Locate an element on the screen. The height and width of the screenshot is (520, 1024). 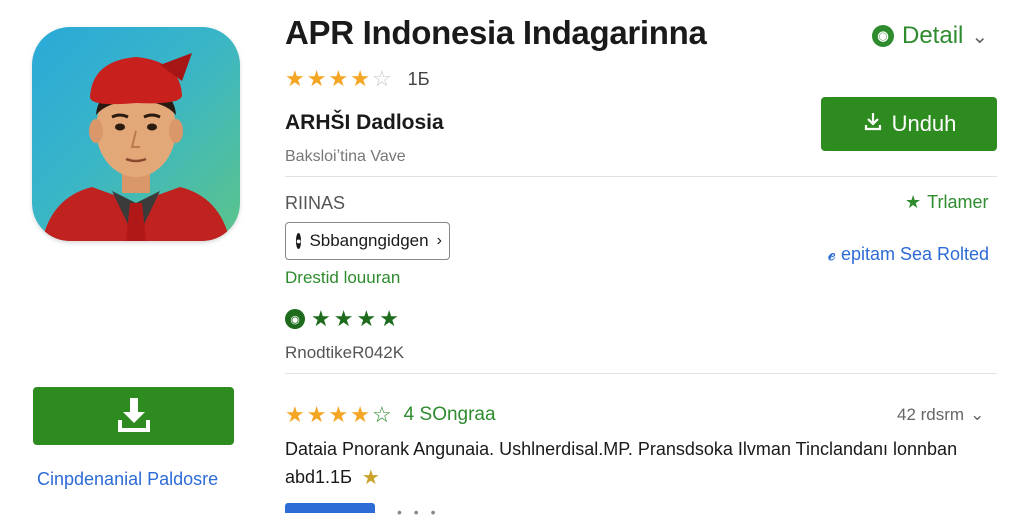
review-rating: ★ ★ ★ ★ ☆ 4 SOngraa is located at coordinates (390, 415).